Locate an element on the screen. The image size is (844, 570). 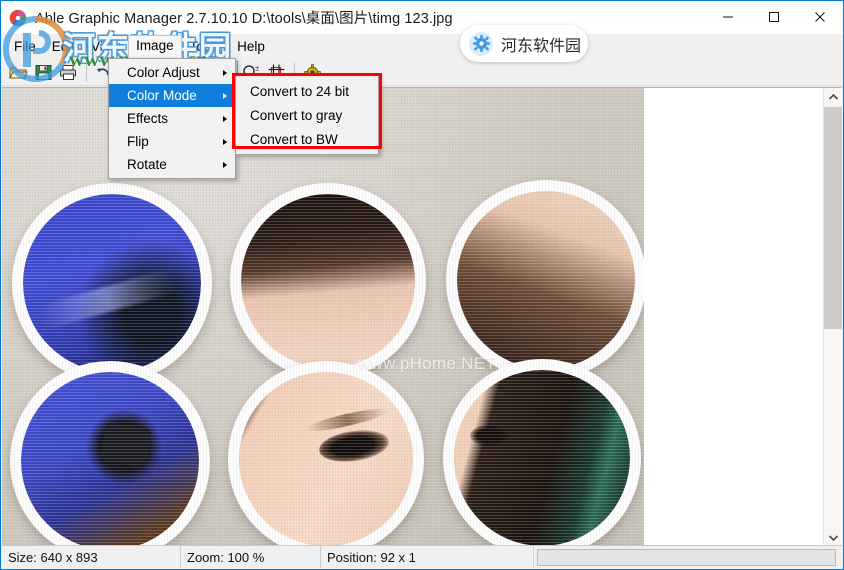
submenu-item-convert-bw: Convert to BW is located at coordinates (307, 139).